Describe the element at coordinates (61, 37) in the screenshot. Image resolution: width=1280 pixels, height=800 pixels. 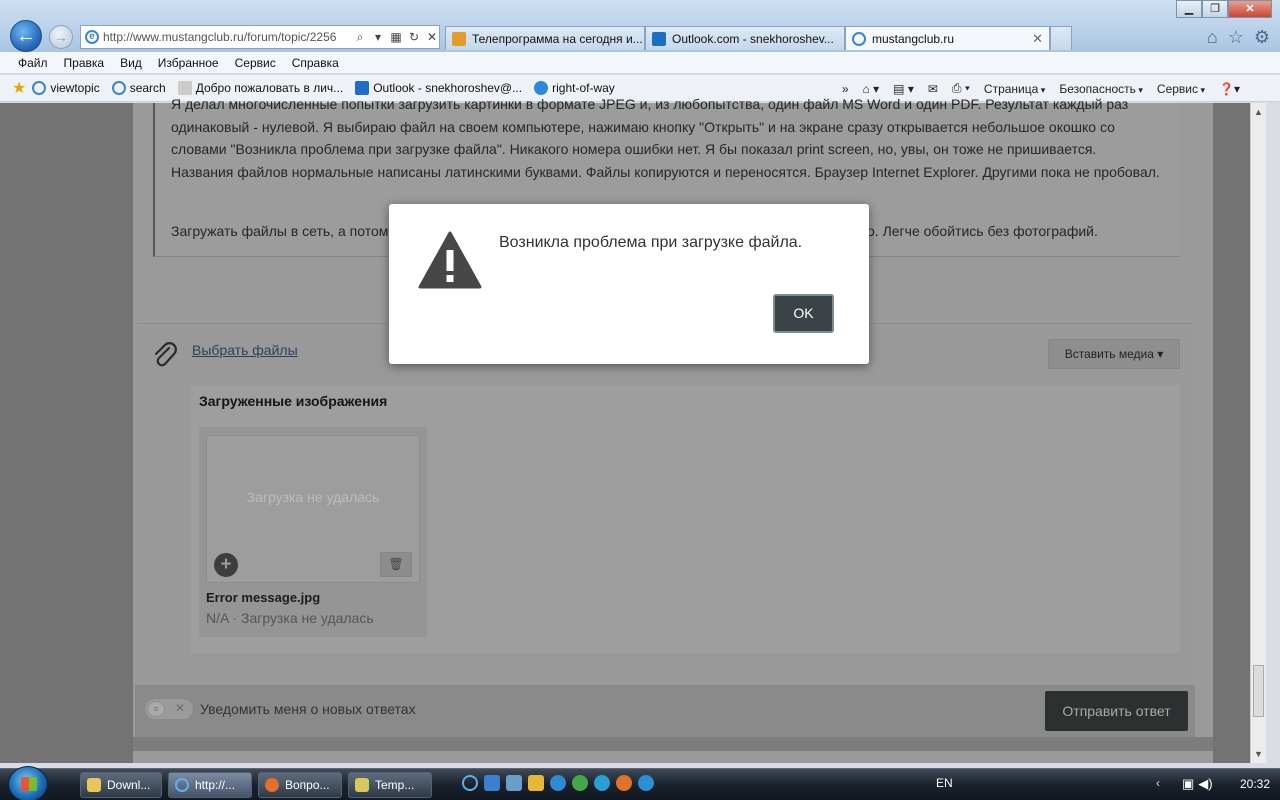
I see `forward-button: →` at that location.